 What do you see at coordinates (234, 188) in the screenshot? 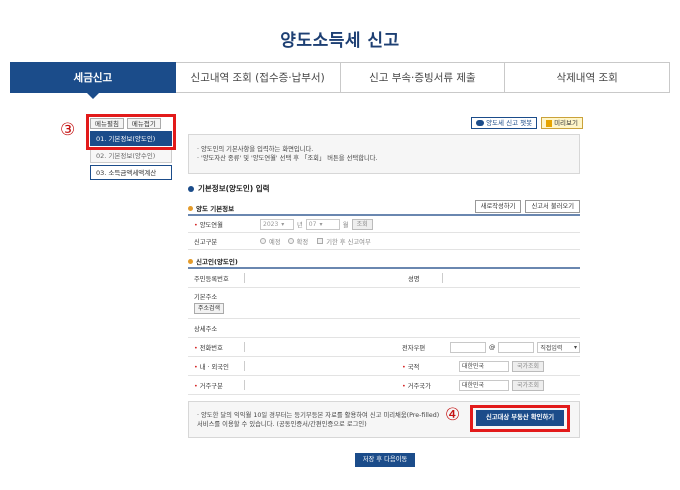
I see `section-title-text: 기본정보(양도인) 입력` at bounding box center [234, 188].